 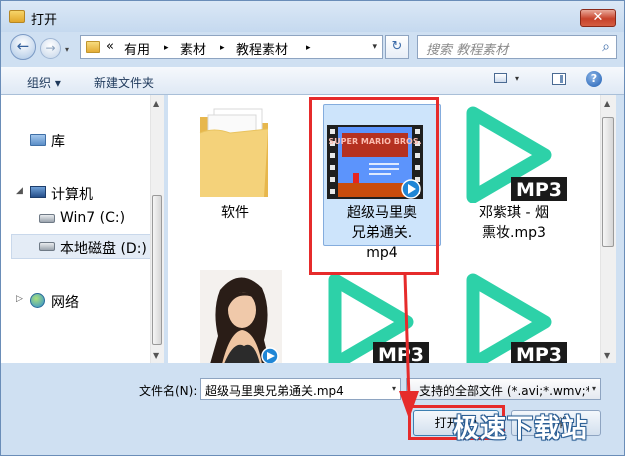 I want to click on network-icon, so click(x=37, y=300).